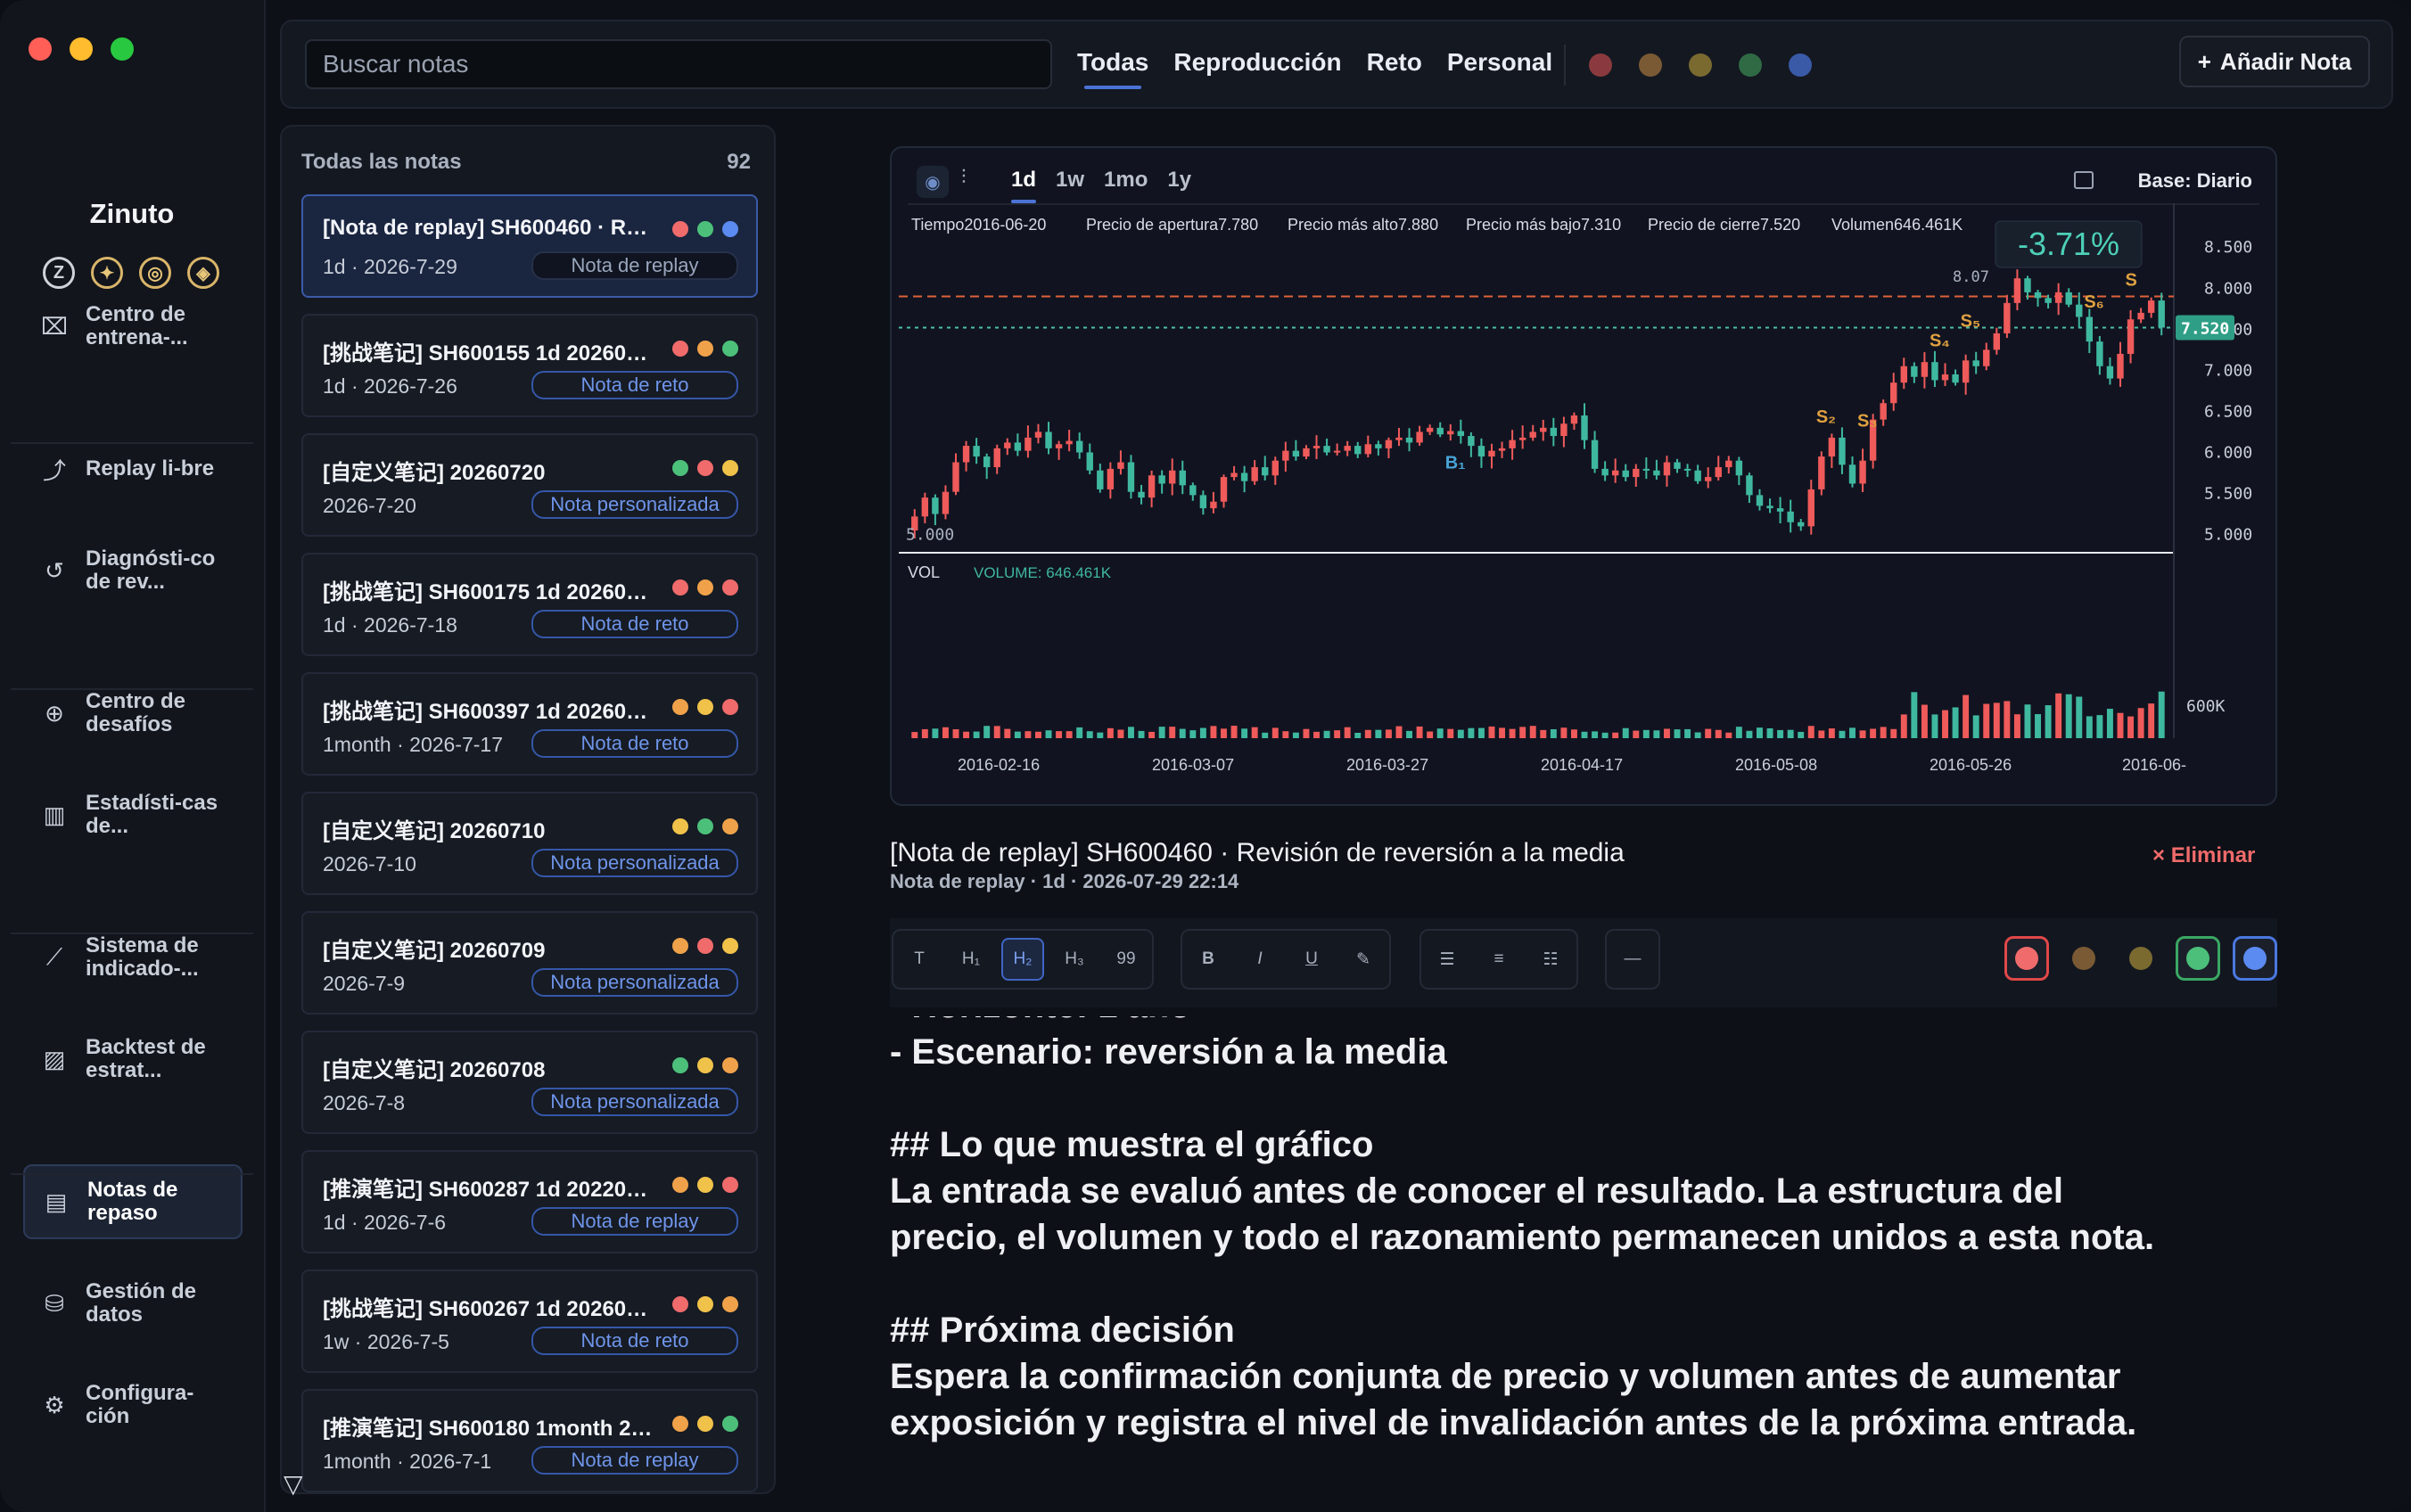 The image size is (2411, 1512). Describe the element at coordinates (133, 1201) in the screenshot. I see `sidebar-item-8: ▤ Notas de repaso` at that location.